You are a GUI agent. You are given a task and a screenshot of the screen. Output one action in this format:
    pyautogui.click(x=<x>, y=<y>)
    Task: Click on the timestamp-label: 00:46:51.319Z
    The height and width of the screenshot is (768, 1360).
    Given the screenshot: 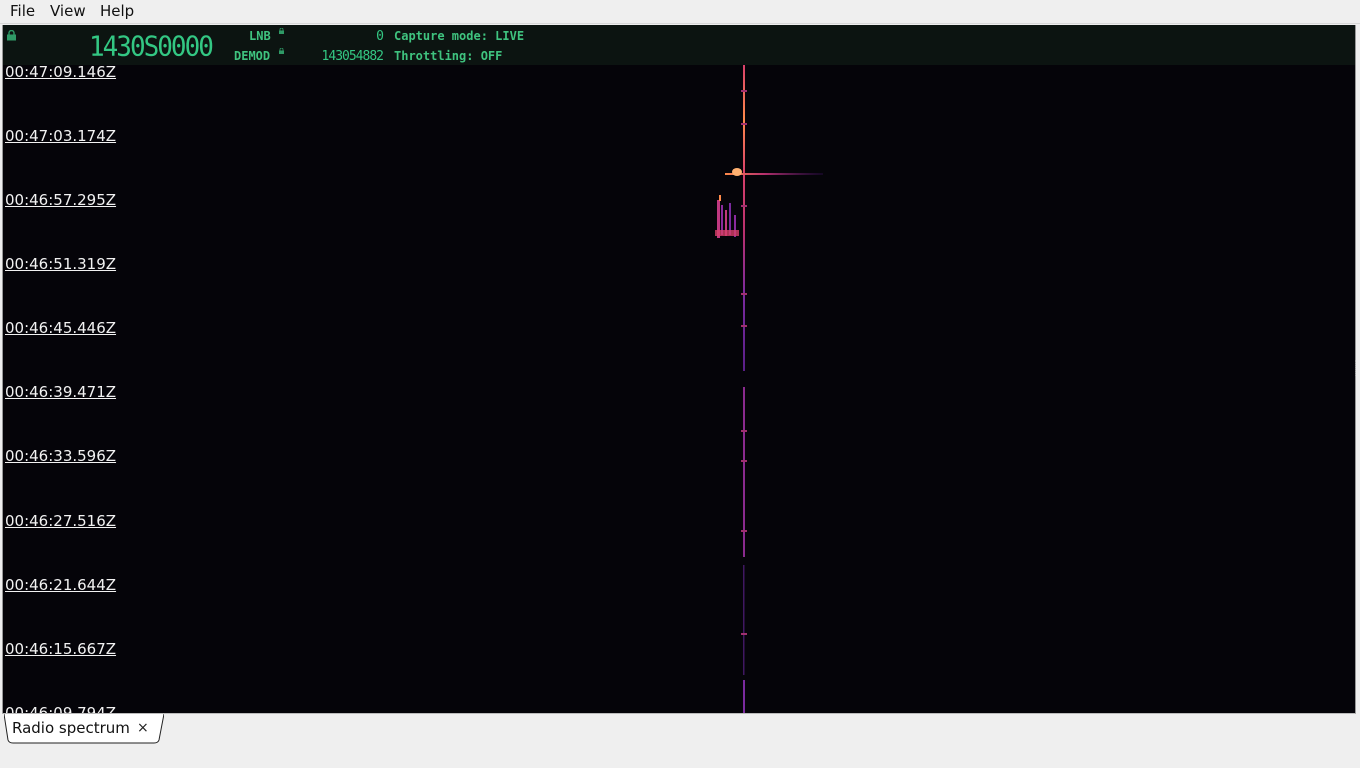 What is the action you would take?
    pyautogui.click(x=60, y=264)
    